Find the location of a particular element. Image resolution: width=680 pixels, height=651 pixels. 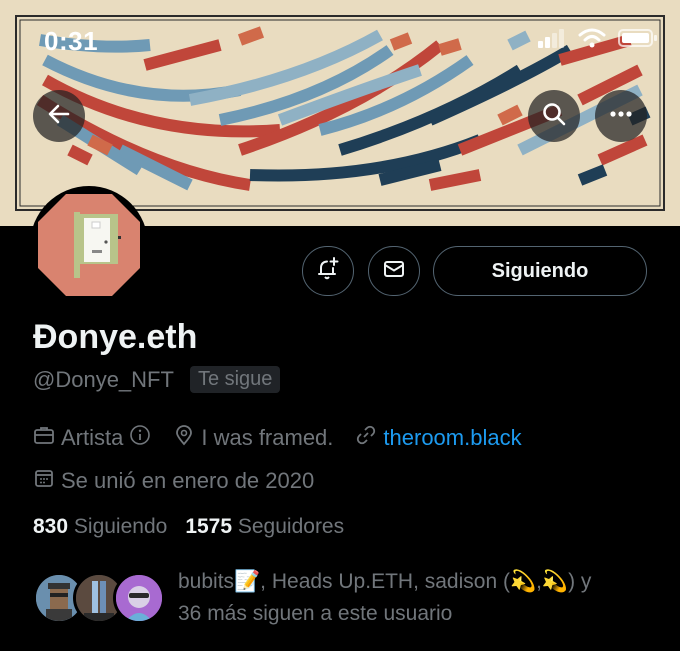

following-button: Siguiendo is located at coordinates (540, 271).